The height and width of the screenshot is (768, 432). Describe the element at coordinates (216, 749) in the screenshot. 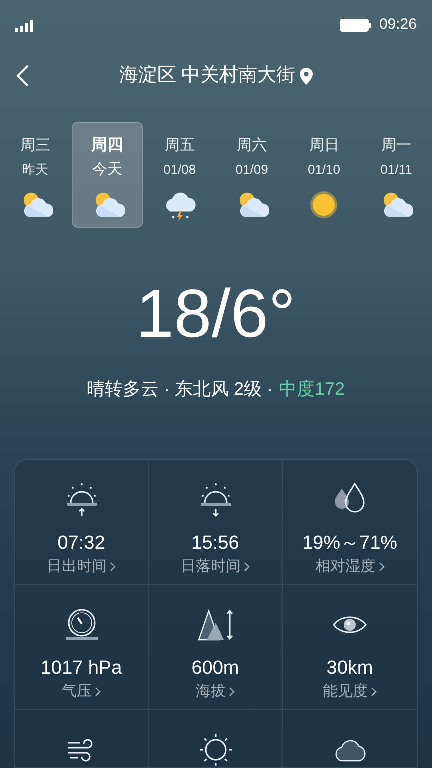

I see `sun-outline-icon` at that location.